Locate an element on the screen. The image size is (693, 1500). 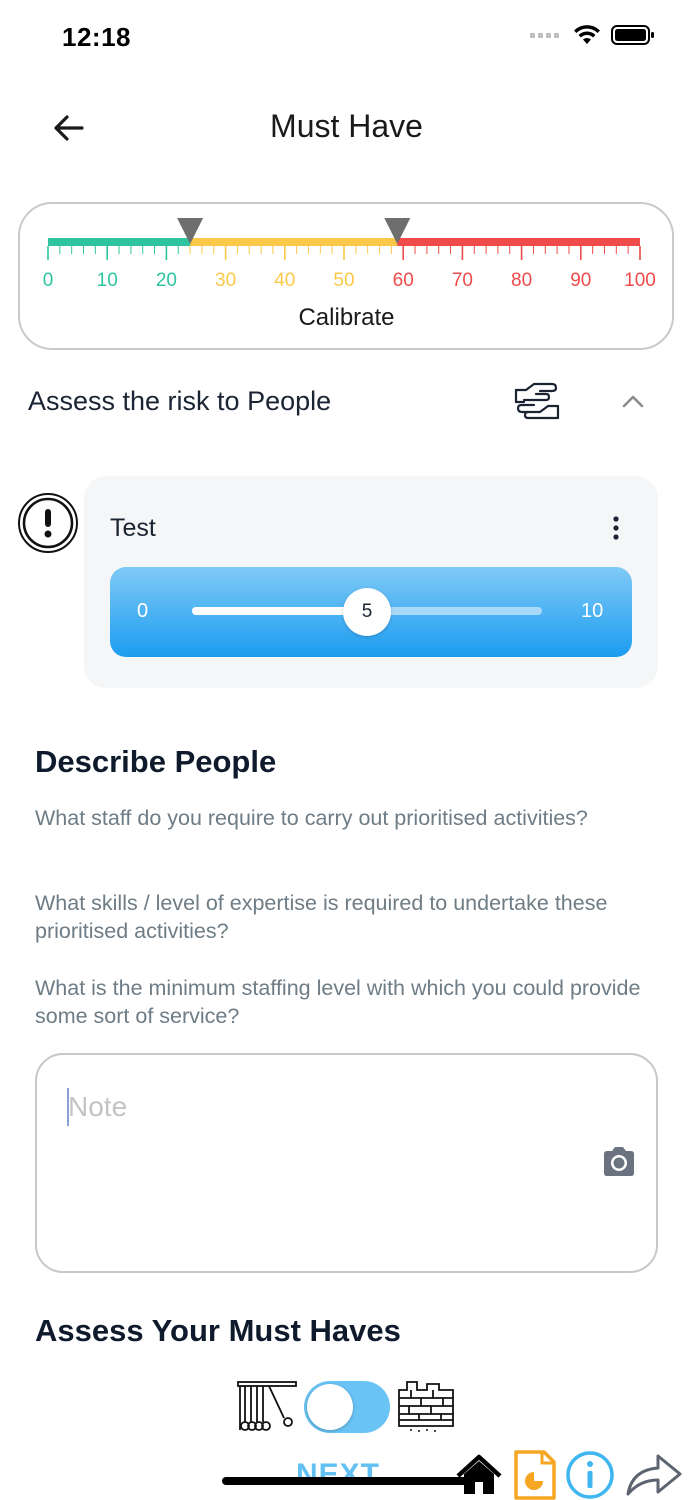
more-options-icon is located at coordinates (616, 528).